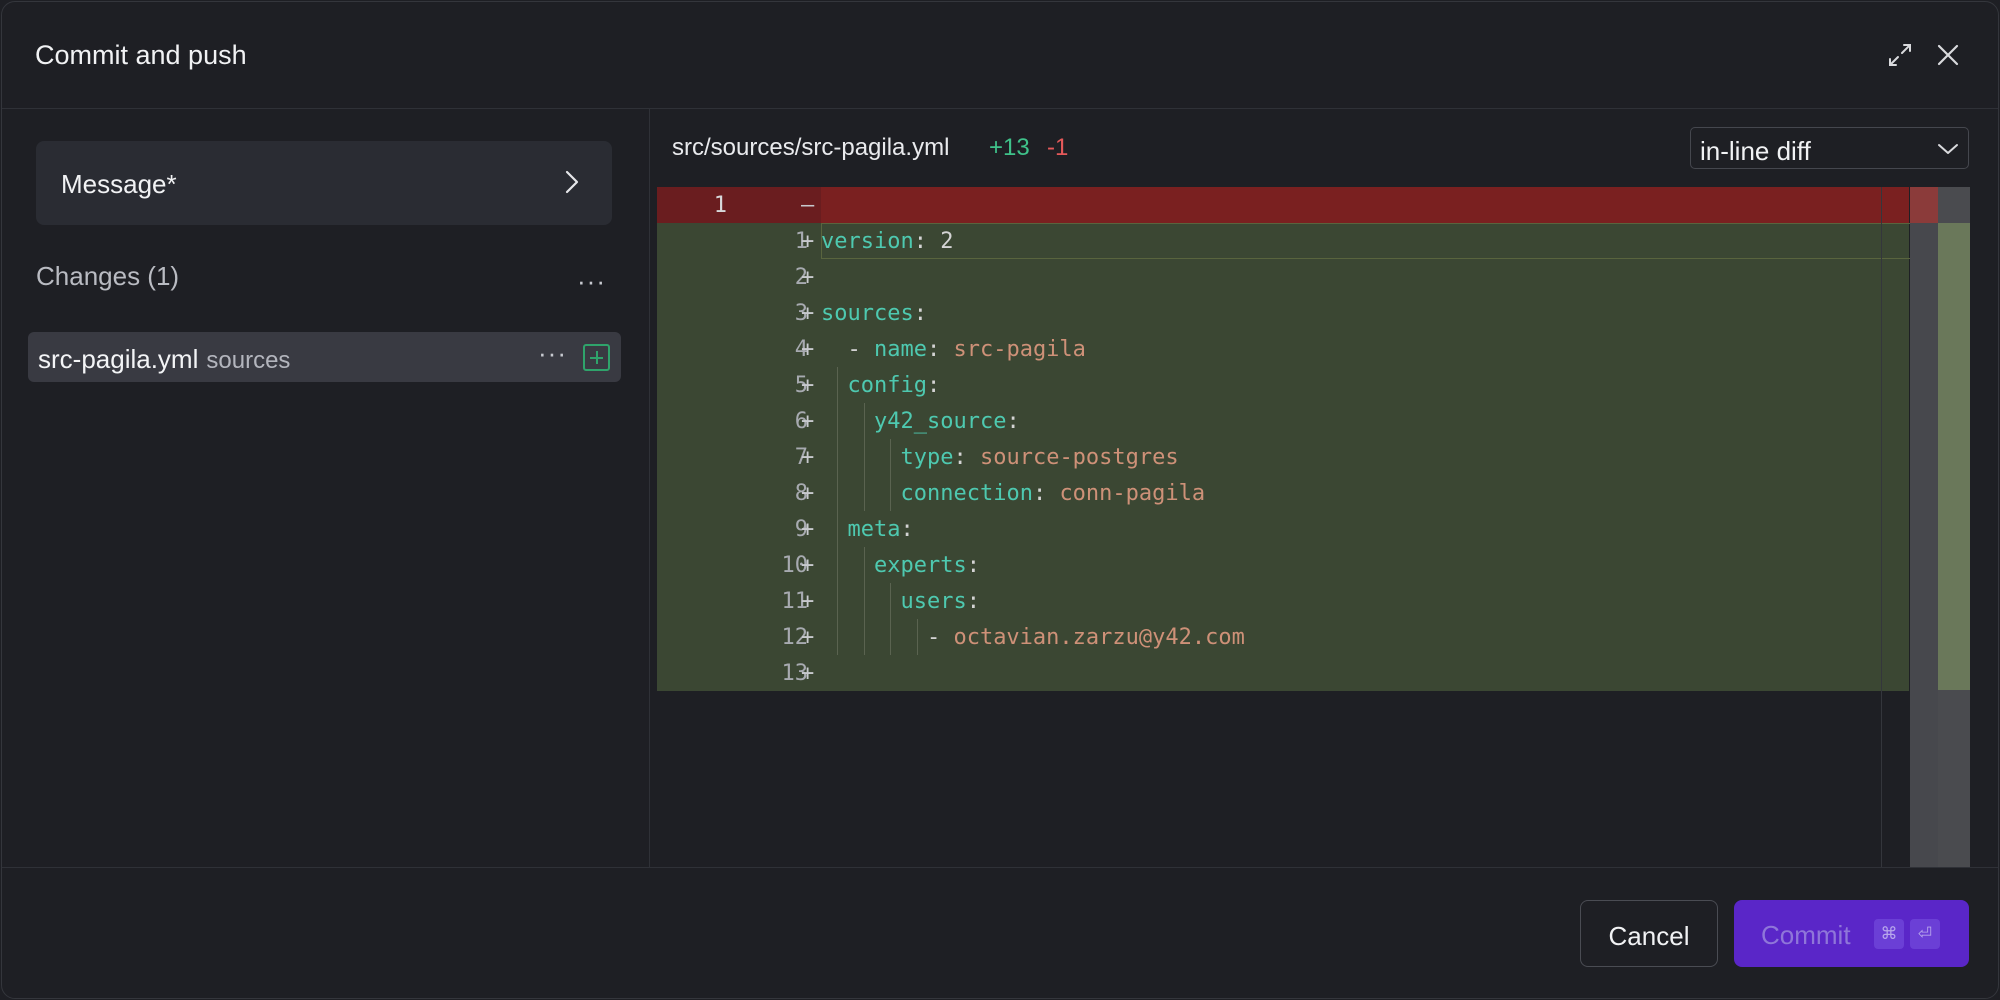  Describe the element at coordinates (874, 529) in the screenshot. I see `yaml-key: meta` at that location.